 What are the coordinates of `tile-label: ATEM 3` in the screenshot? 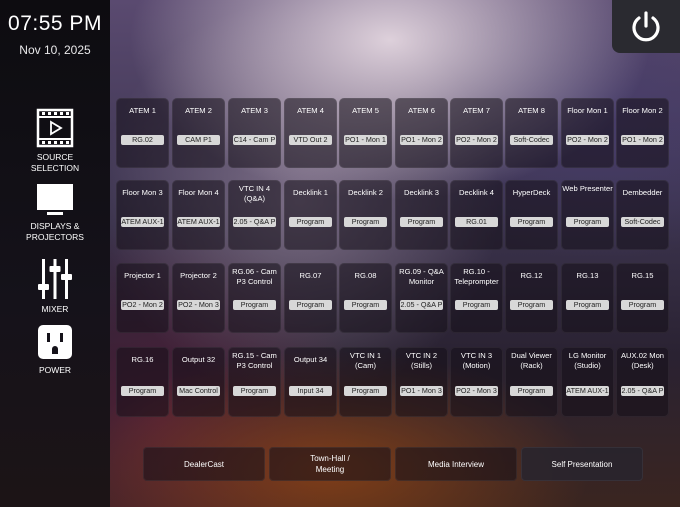 It's located at (254, 110).